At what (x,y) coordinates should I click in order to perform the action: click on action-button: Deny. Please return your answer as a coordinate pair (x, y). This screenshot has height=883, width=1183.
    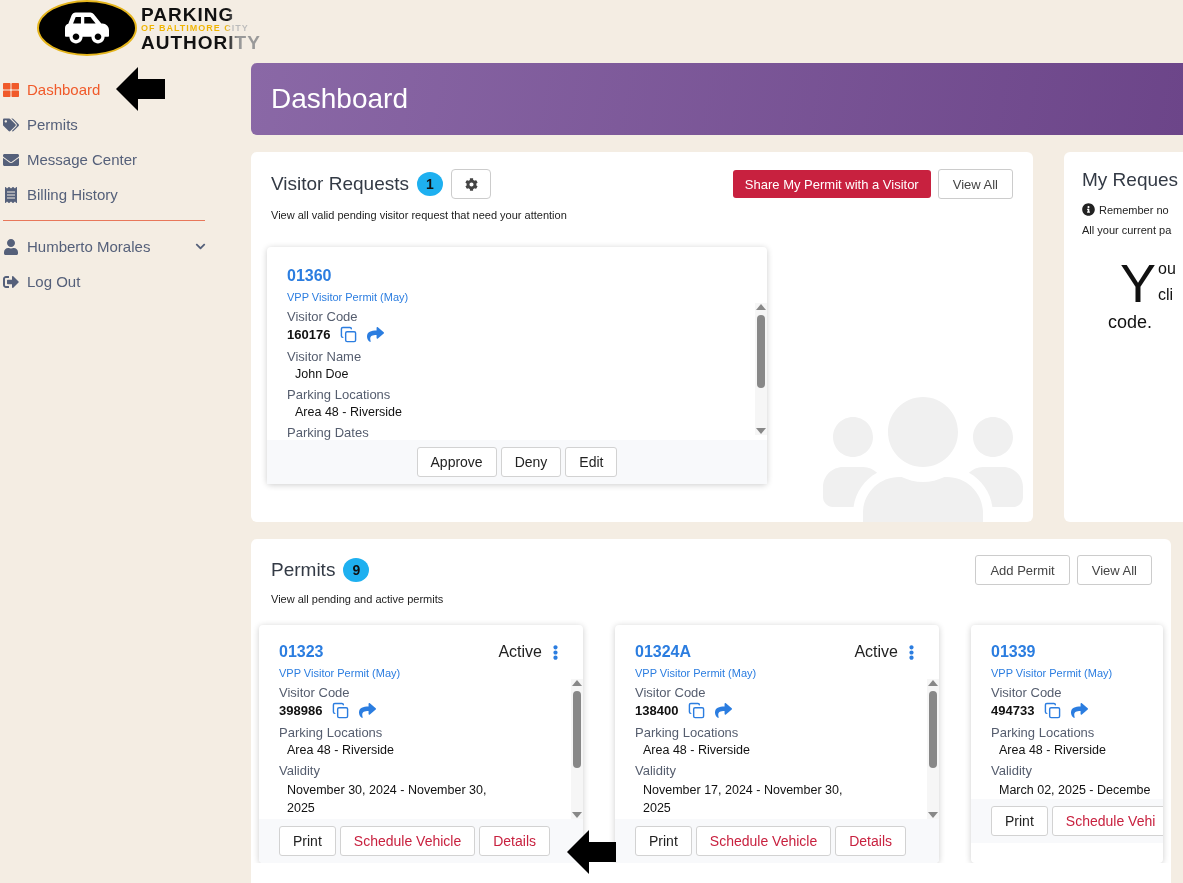
    Looking at the image, I should click on (531, 462).